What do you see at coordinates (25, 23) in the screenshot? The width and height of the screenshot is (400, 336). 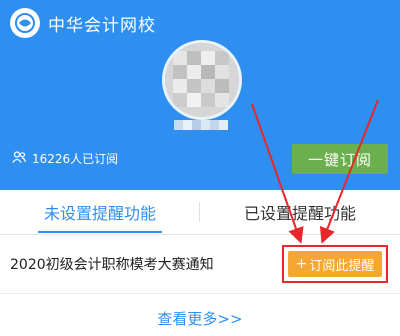 I see `logo-icon` at bounding box center [25, 23].